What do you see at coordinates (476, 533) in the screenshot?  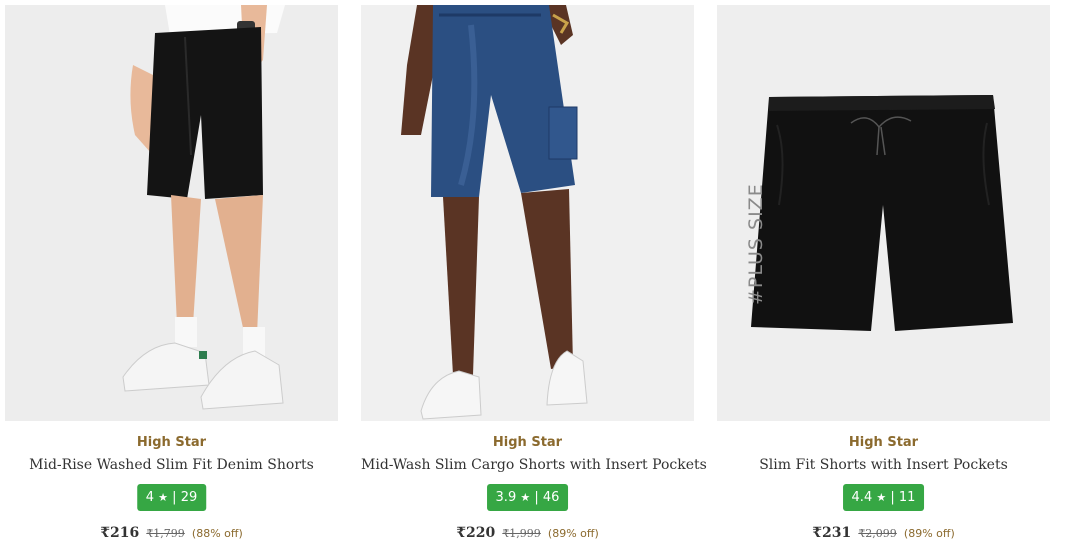 I see `selling-price: ₹220` at bounding box center [476, 533].